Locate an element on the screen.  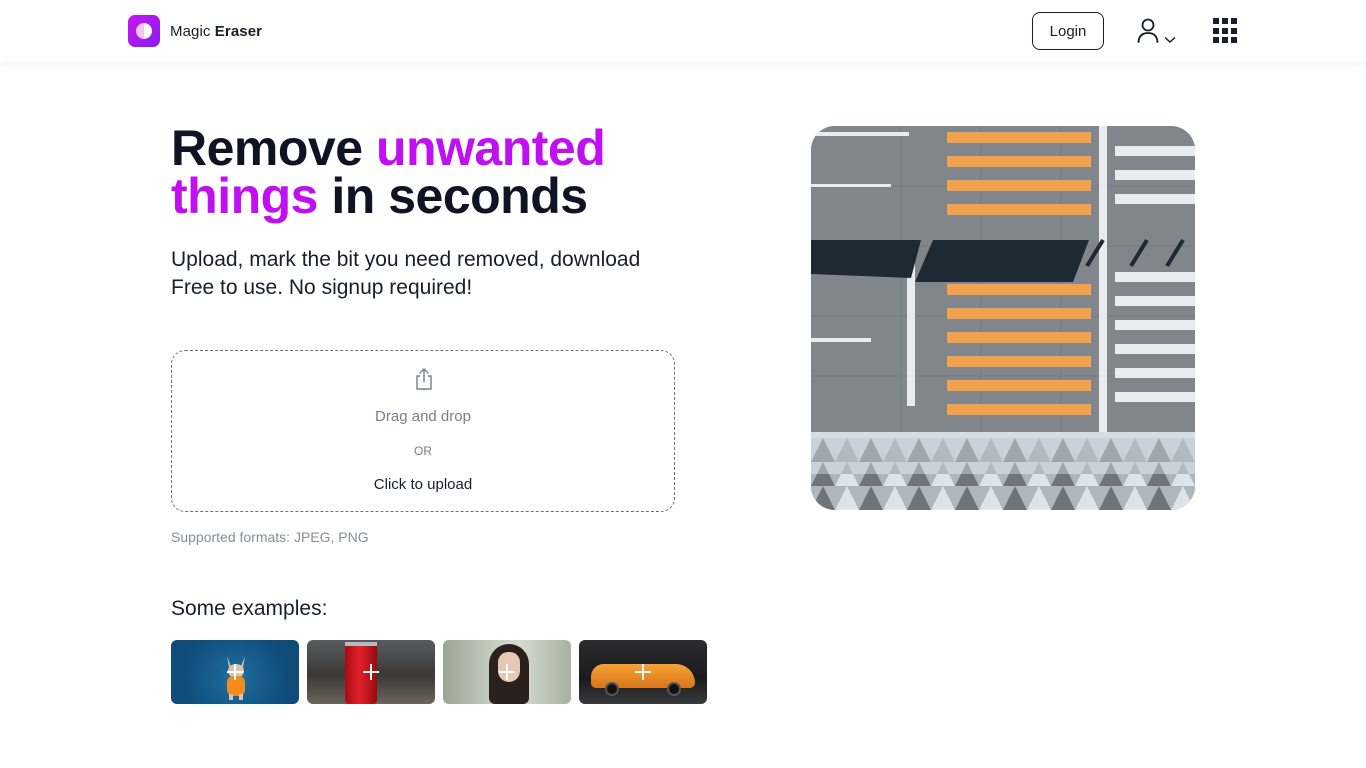
hero-image is located at coordinates (1003, 318).